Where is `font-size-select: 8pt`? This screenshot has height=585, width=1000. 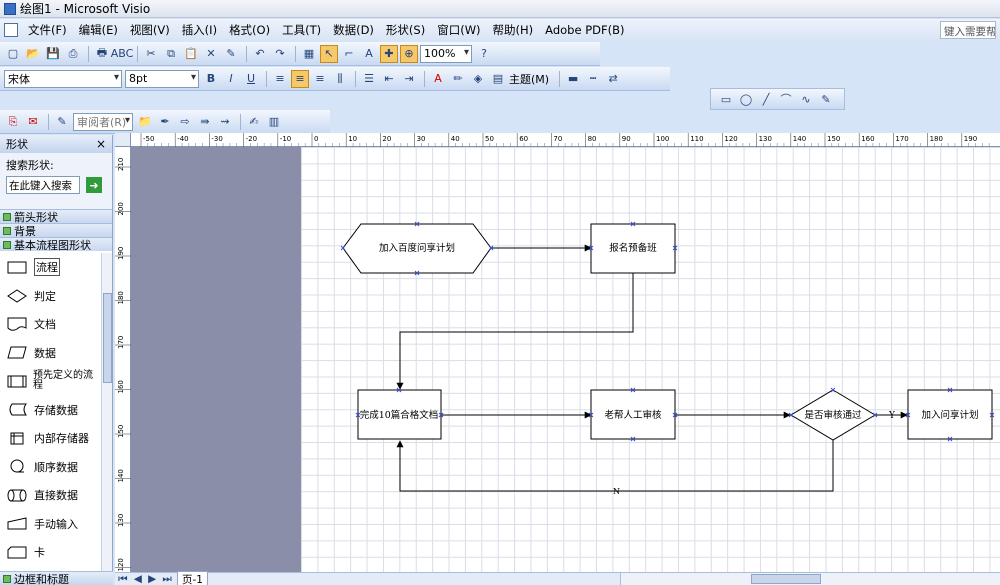 font-size-select: 8pt is located at coordinates (162, 78).